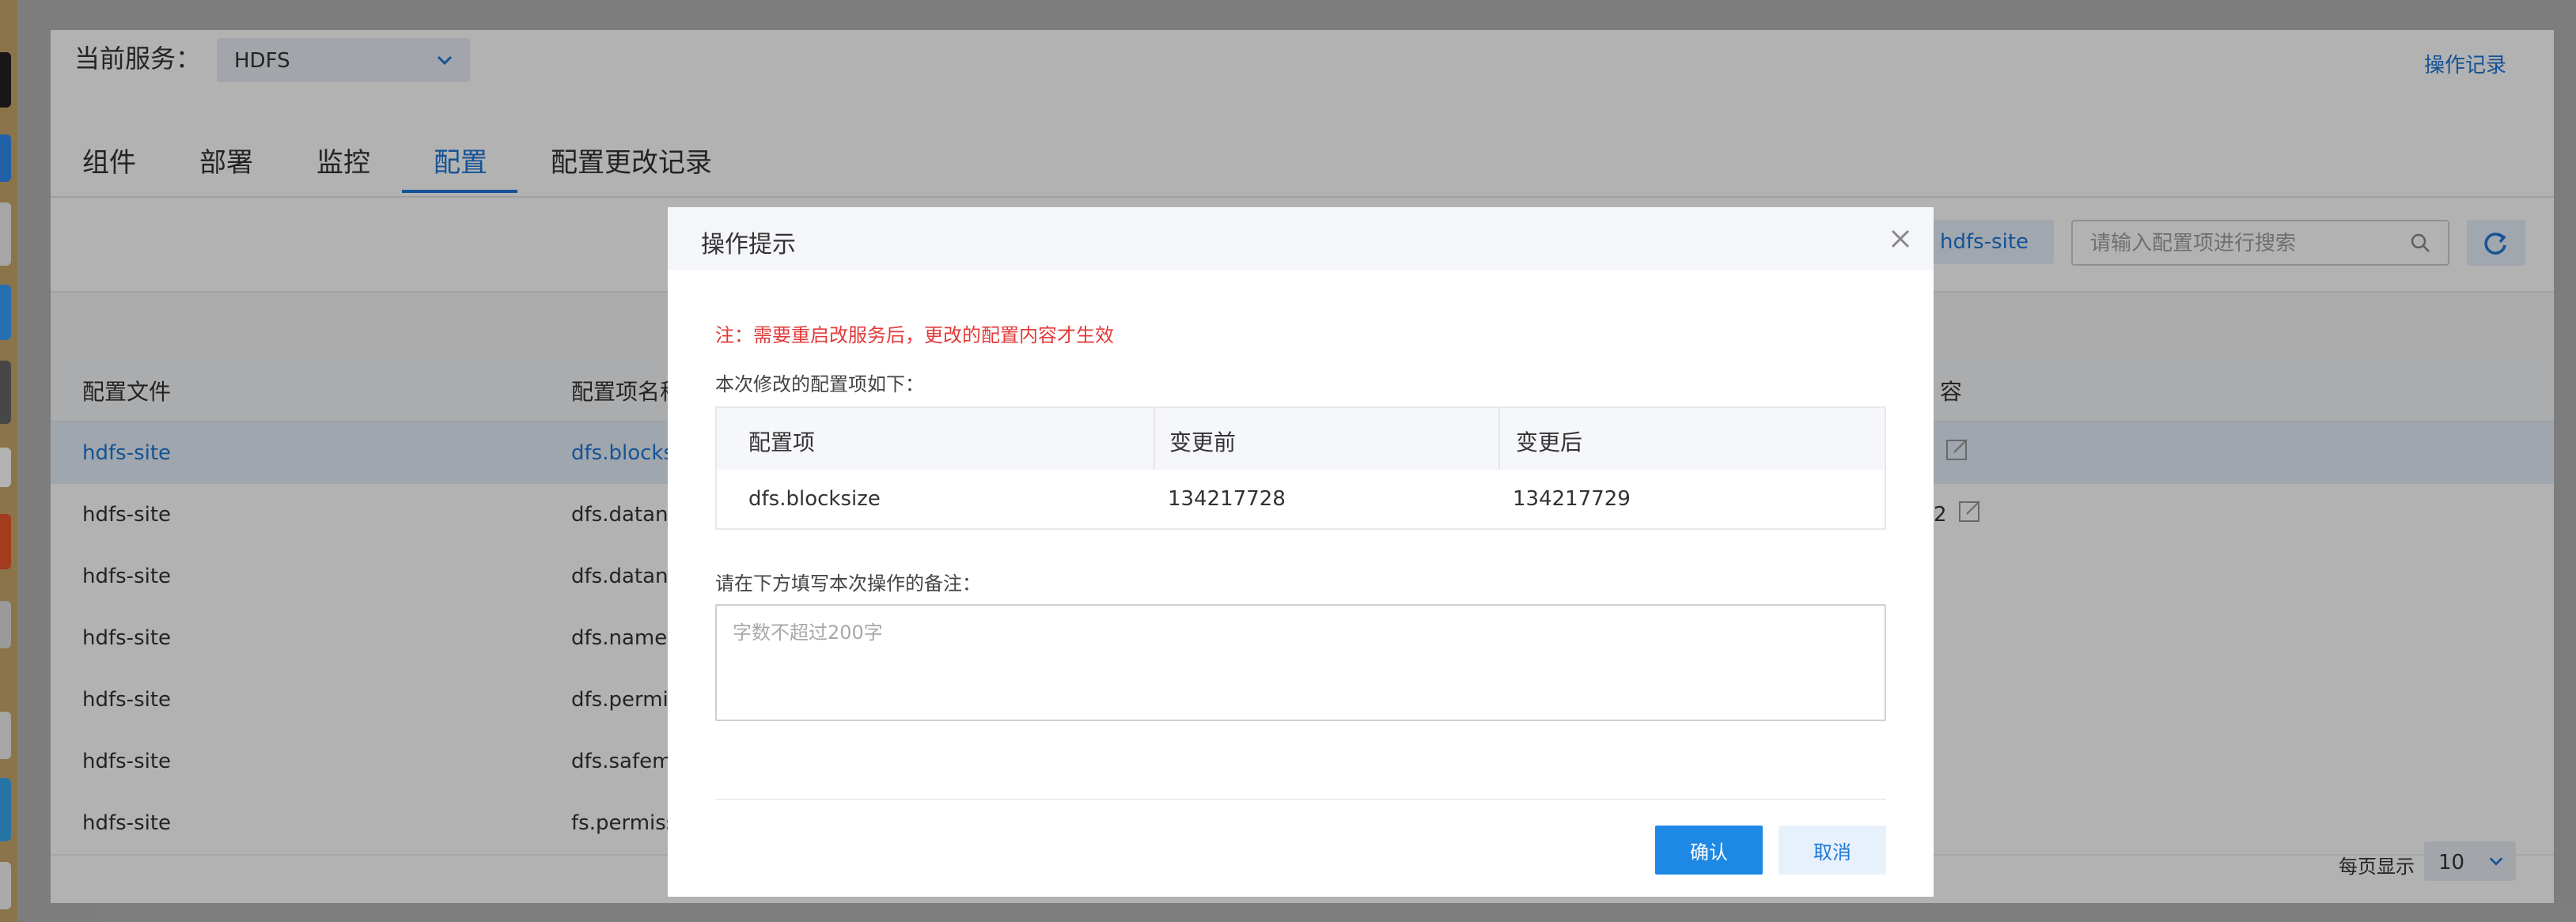 This screenshot has width=2576, height=922. I want to click on remark-label: 请在下方填写本次操作的备注：, so click(848, 583).